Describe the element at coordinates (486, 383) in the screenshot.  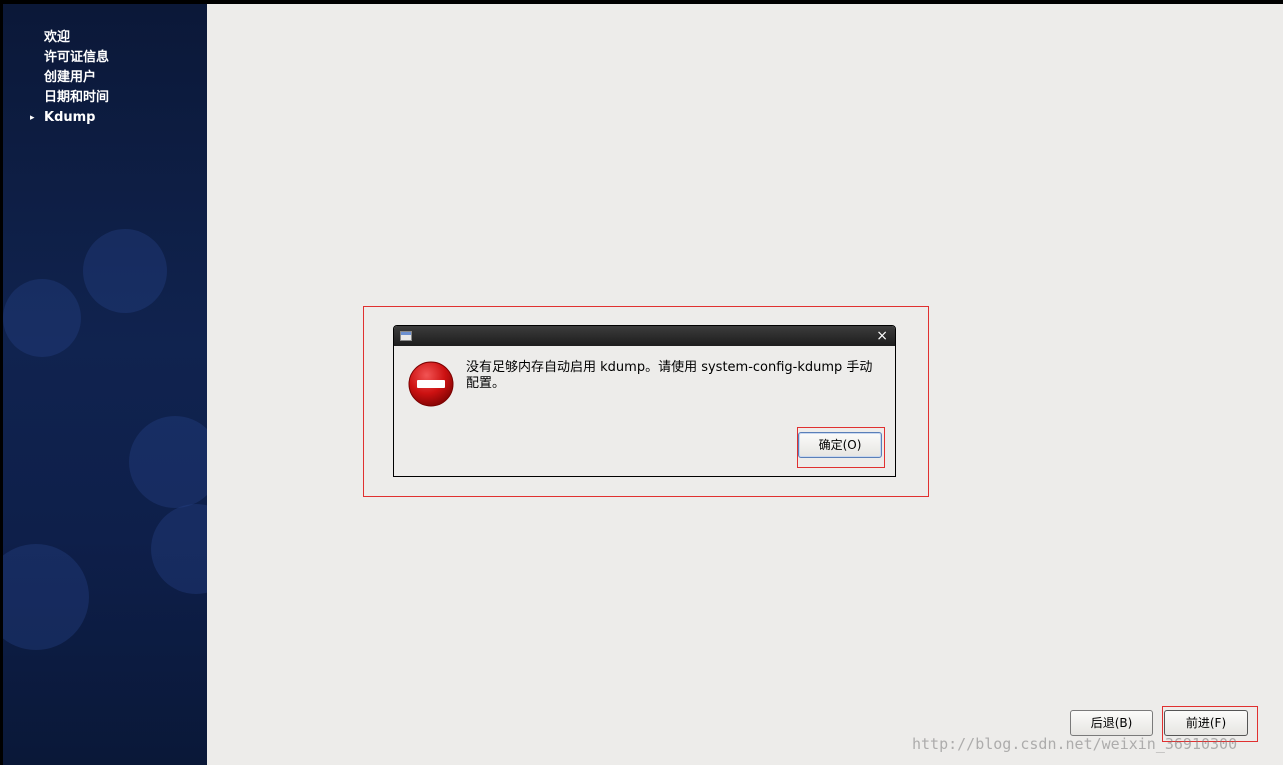
I see `message-line: 配置。` at that location.